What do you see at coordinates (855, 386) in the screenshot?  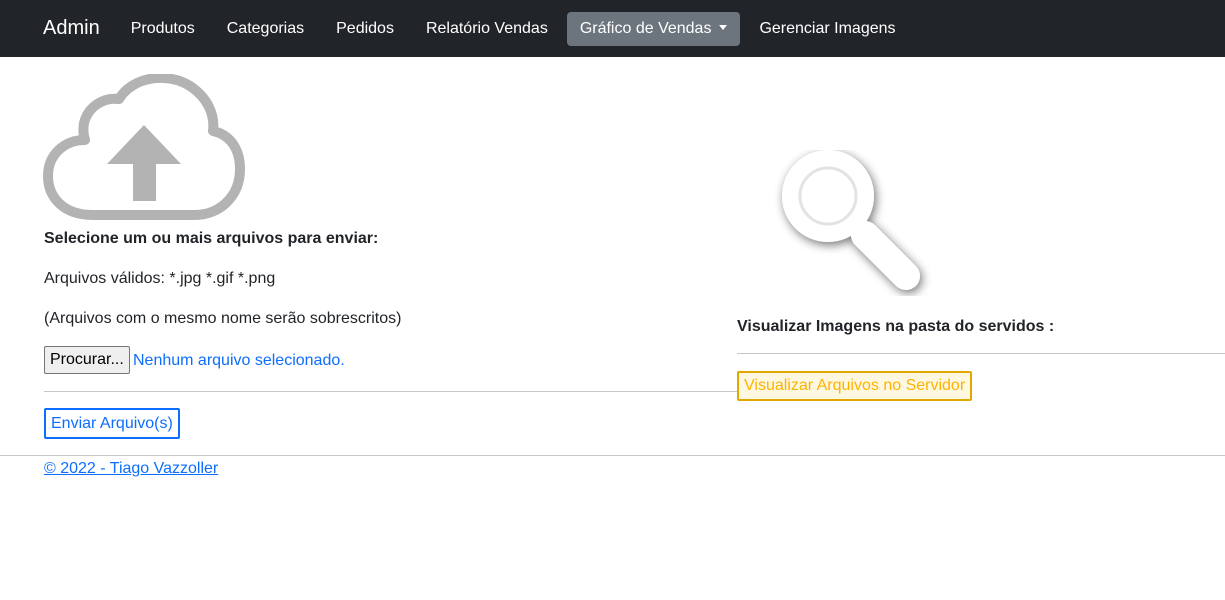 I see `view-server-files-button: Visualizar Arquivos no Servidor` at bounding box center [855, 386].